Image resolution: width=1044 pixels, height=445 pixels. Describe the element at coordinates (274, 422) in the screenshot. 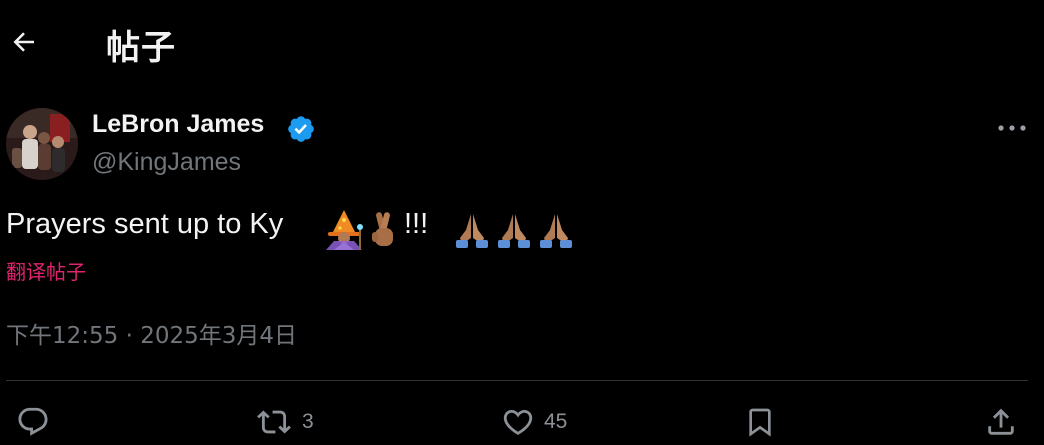

I see `retweet-icon` at that location.